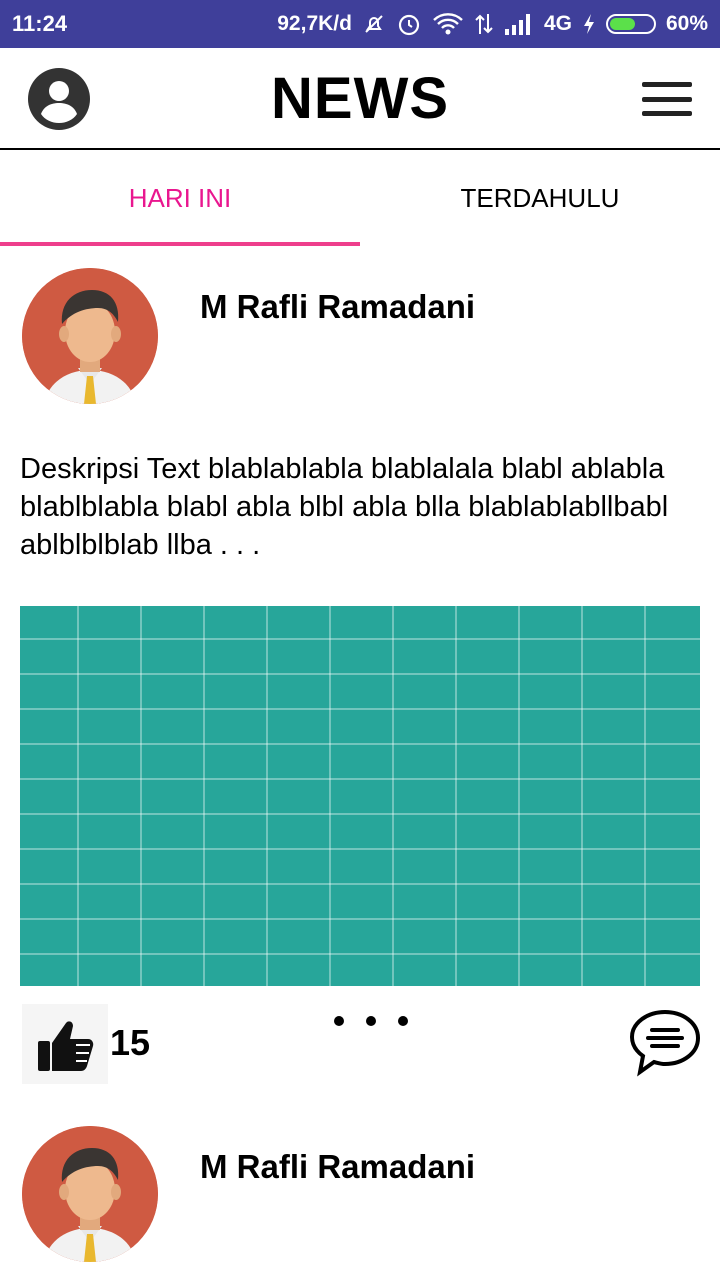 The width and height of the screenshot is (720, 1280). I want to click on comment-icon, so click(665, 1043).